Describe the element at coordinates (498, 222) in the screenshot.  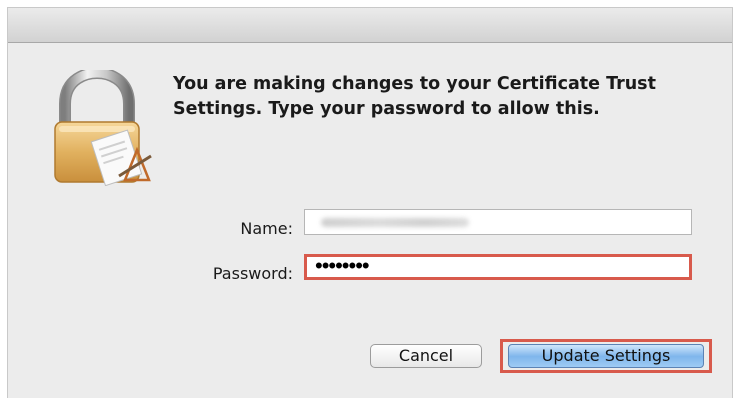
I see `name-field` at that location.